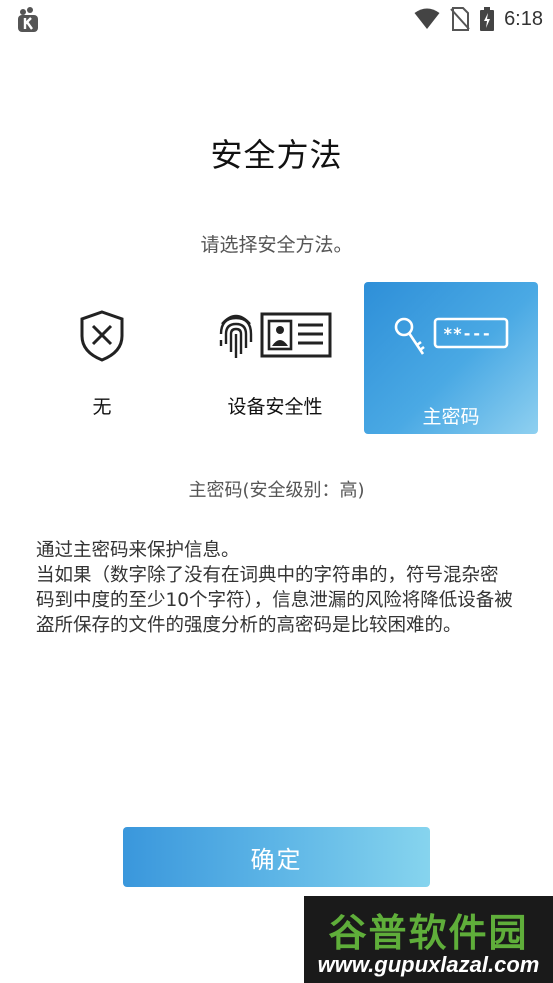  What do you see at coordinates (275, 407) in the screenshot?
I see `option-device-security-label: 设备安全性` at bounding box center [275, 407].